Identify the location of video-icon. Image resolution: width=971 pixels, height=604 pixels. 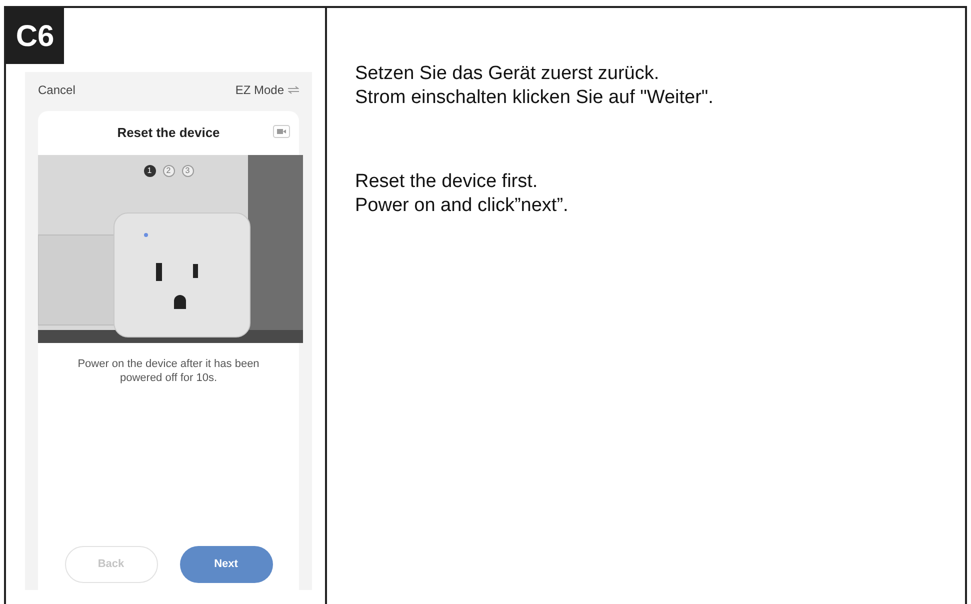
(281, 131).